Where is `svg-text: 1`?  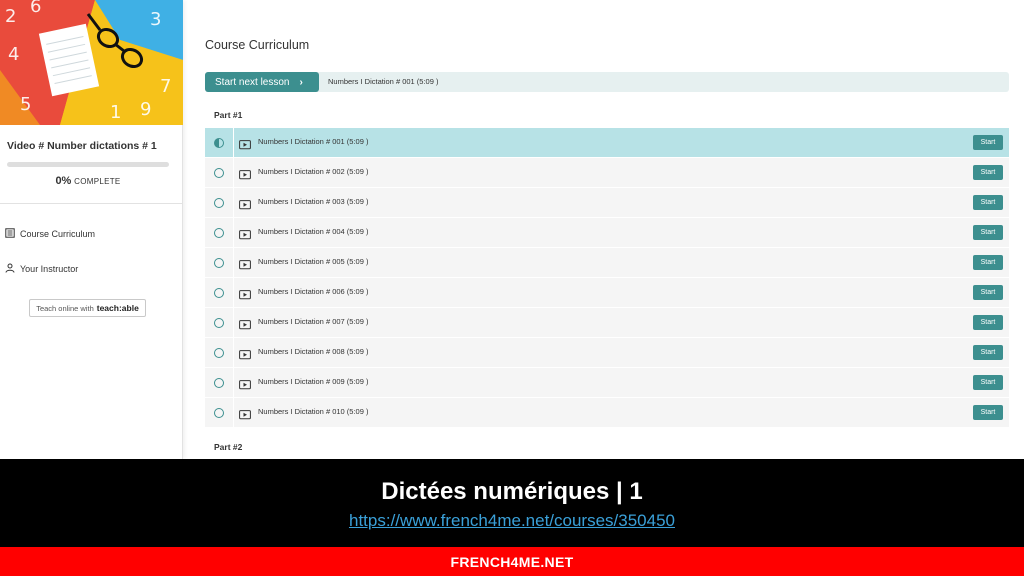
svg-text: 1 is located at coordinates (115, 112).